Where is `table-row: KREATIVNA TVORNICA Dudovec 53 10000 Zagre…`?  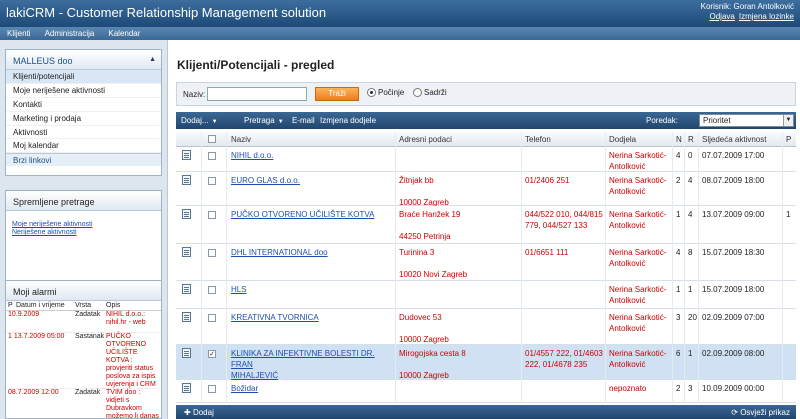 table-row: KREATIVNA TVORNICA Dudovec 53 10000 Zagre… is located at coordinates (486, 327).